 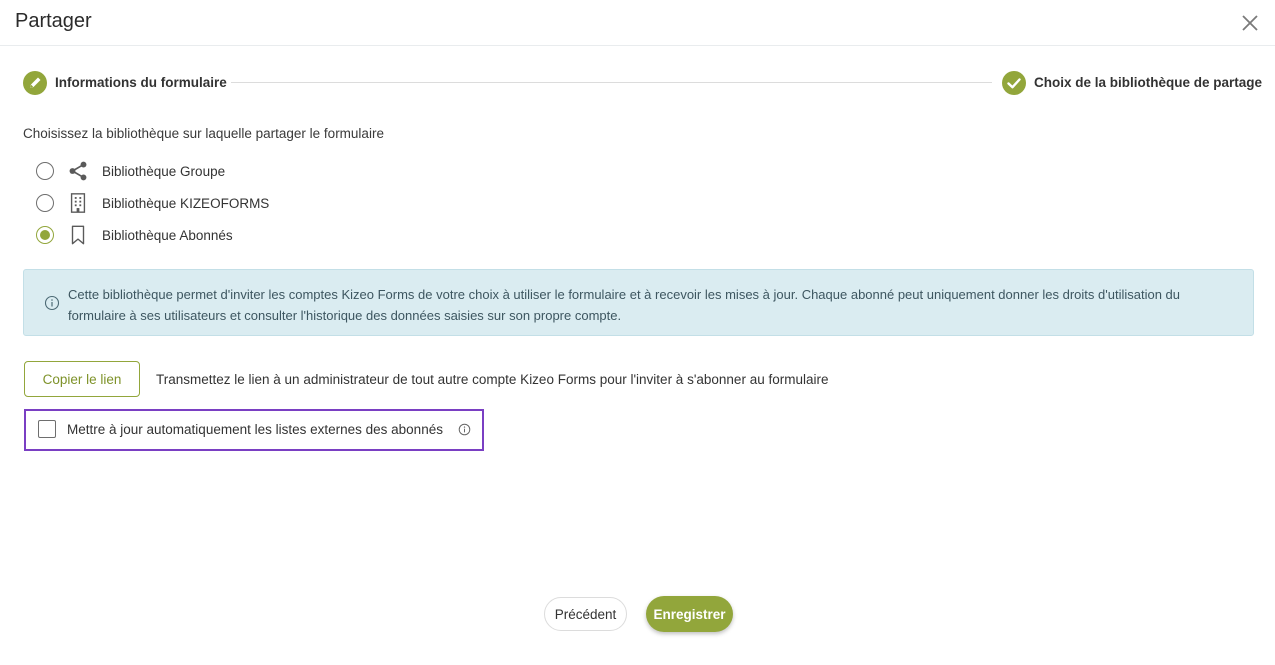 What do you see at coordinates (82, 379) in the screenshot?
I see `copy-link-button: Copier le lien` at bounding box center [82, 379].